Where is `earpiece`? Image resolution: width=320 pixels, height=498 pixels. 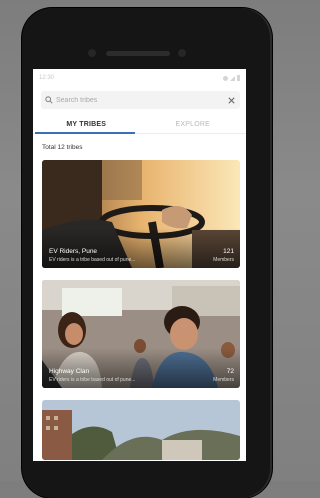 earpiece is located at coordinates (138, 53).